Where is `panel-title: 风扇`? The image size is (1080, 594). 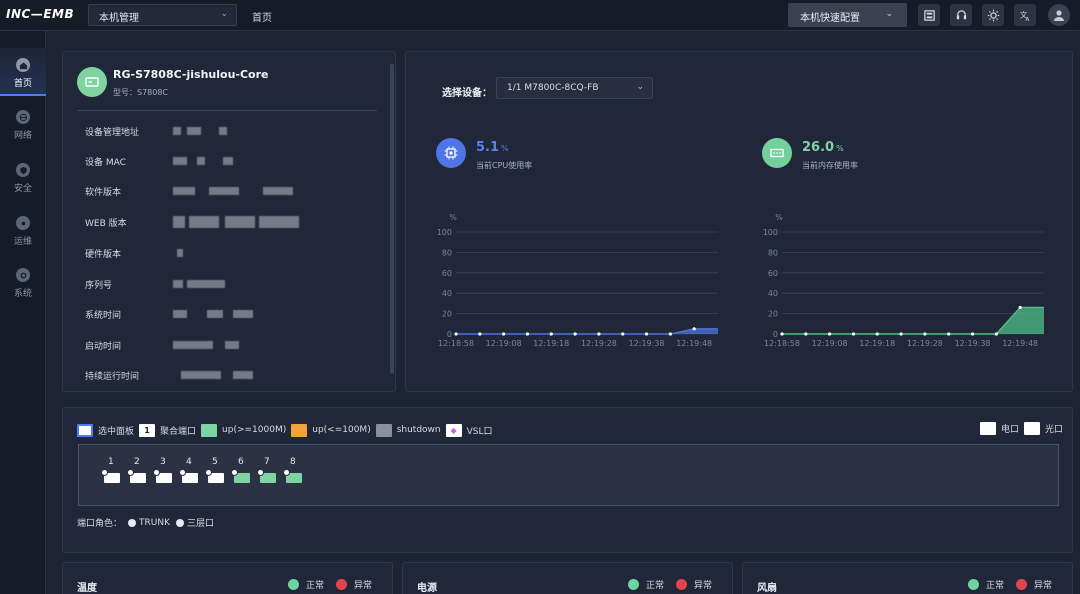 panel-title: 风扇 is located at coordinates (767, 588).